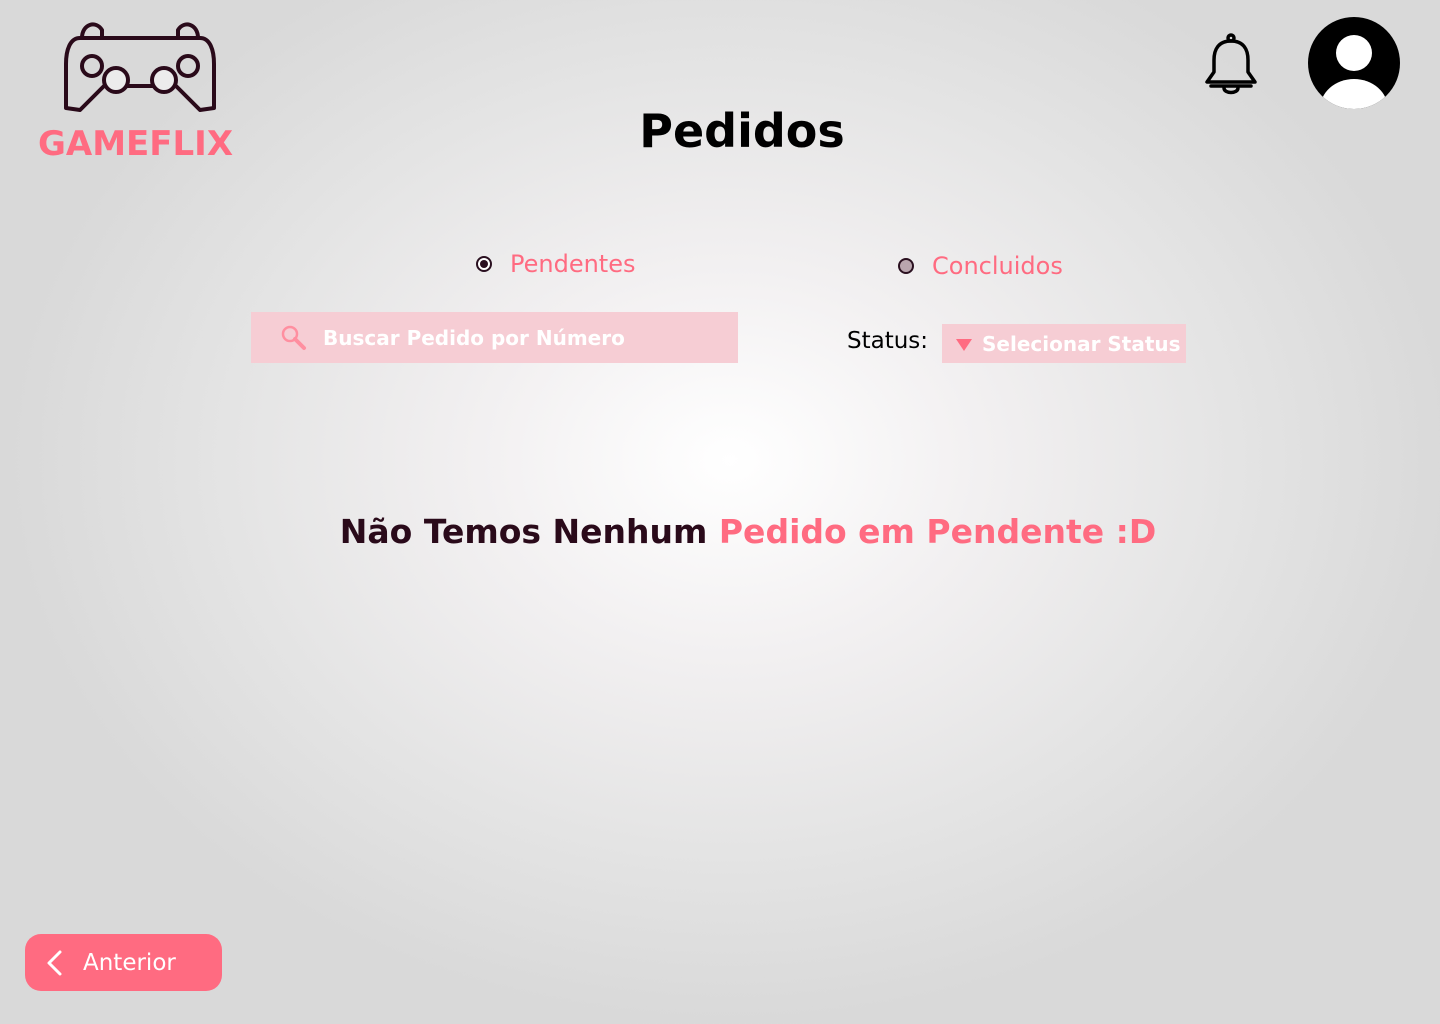  What do you see at coordinates (888, 341) in the screenshot?
I see `status-label: Status:` at bounding box center [888, 341].